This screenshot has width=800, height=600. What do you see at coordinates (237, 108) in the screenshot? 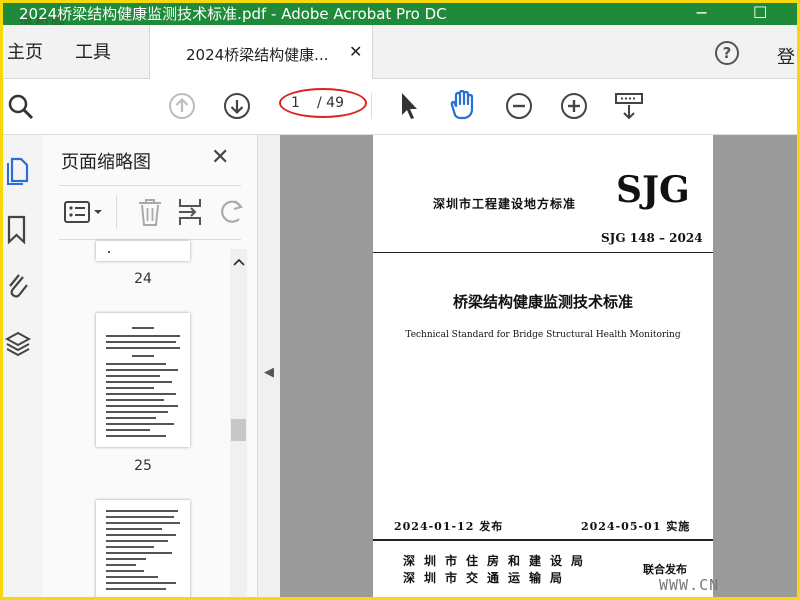
I see `arrow-down-icon` at bounding box center [237, 108].